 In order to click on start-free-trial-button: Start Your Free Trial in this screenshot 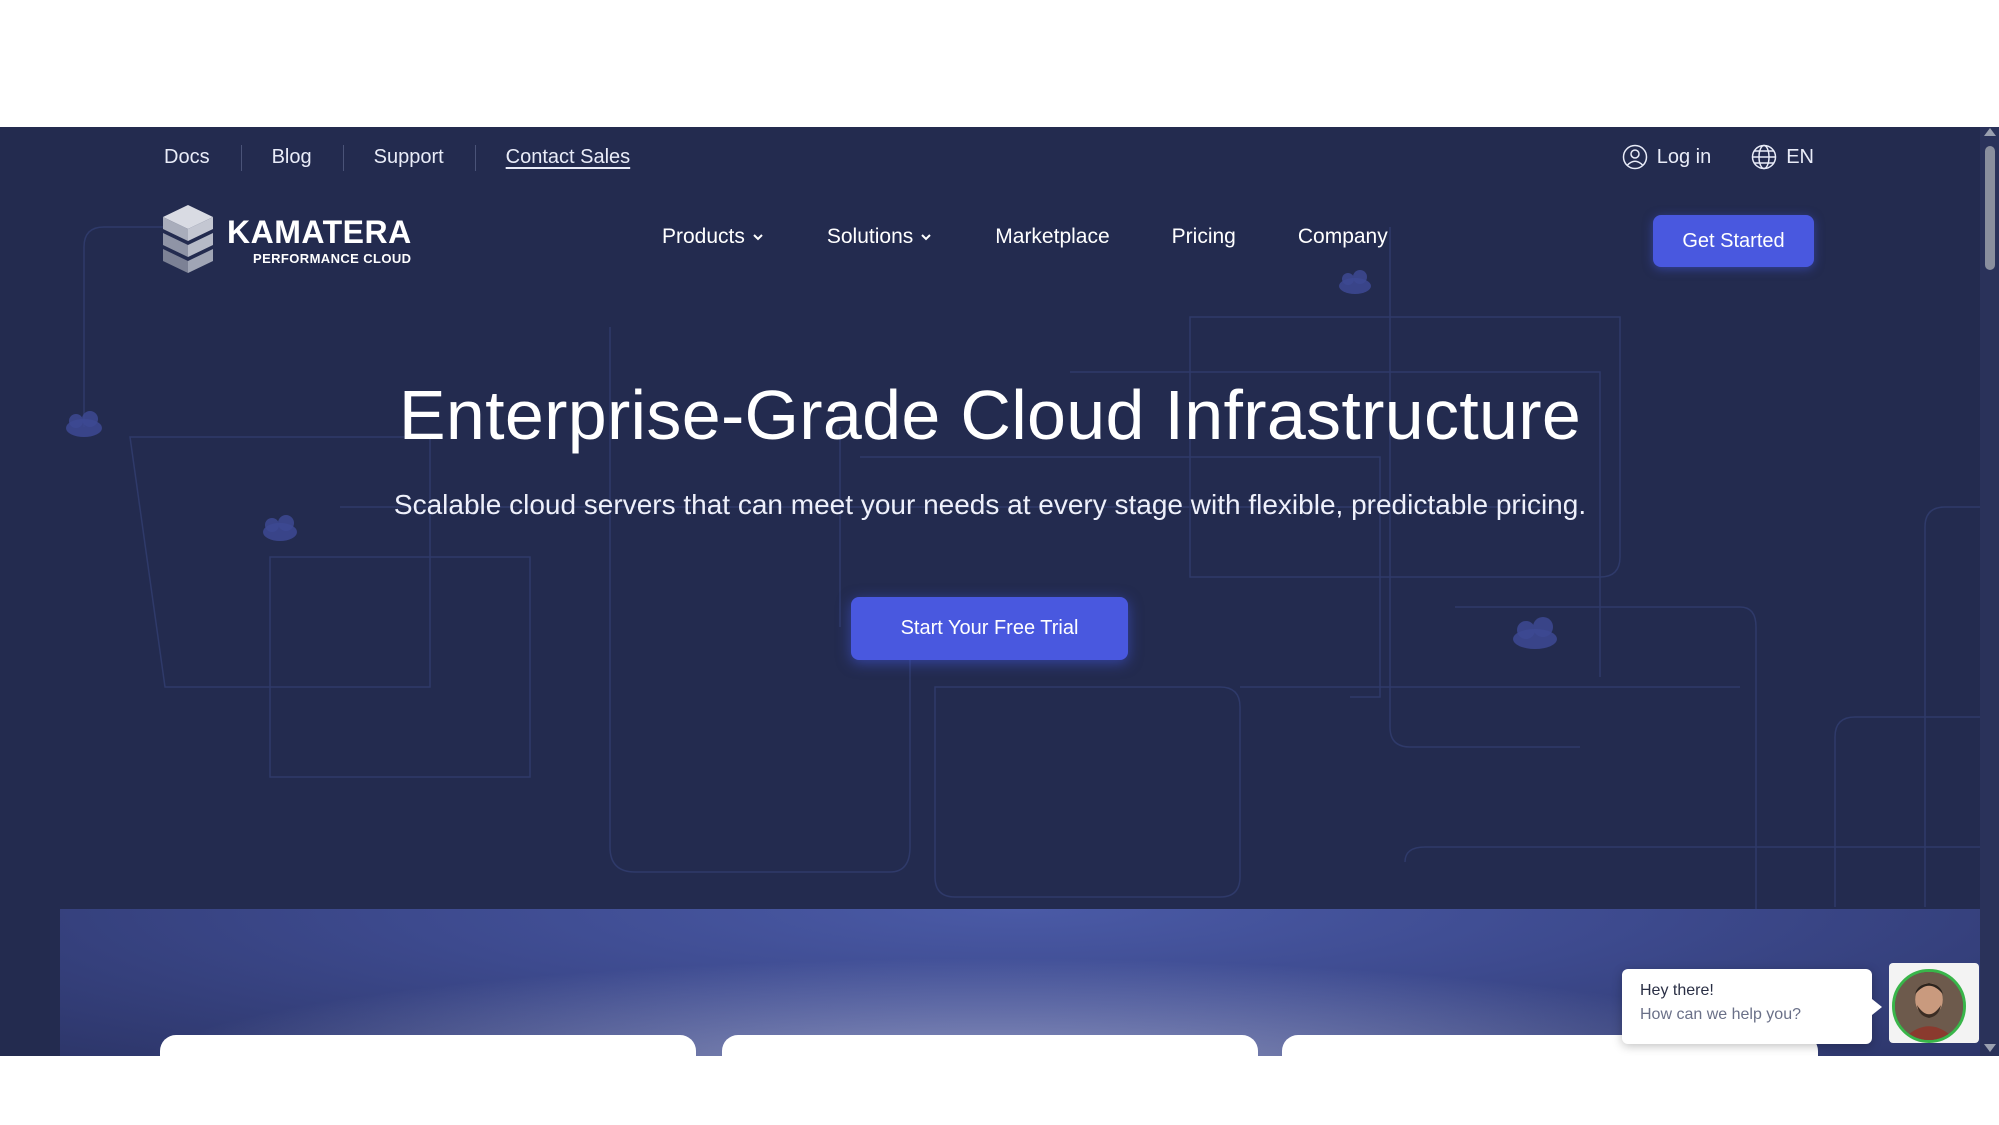, I will do `click(989, 628)`.